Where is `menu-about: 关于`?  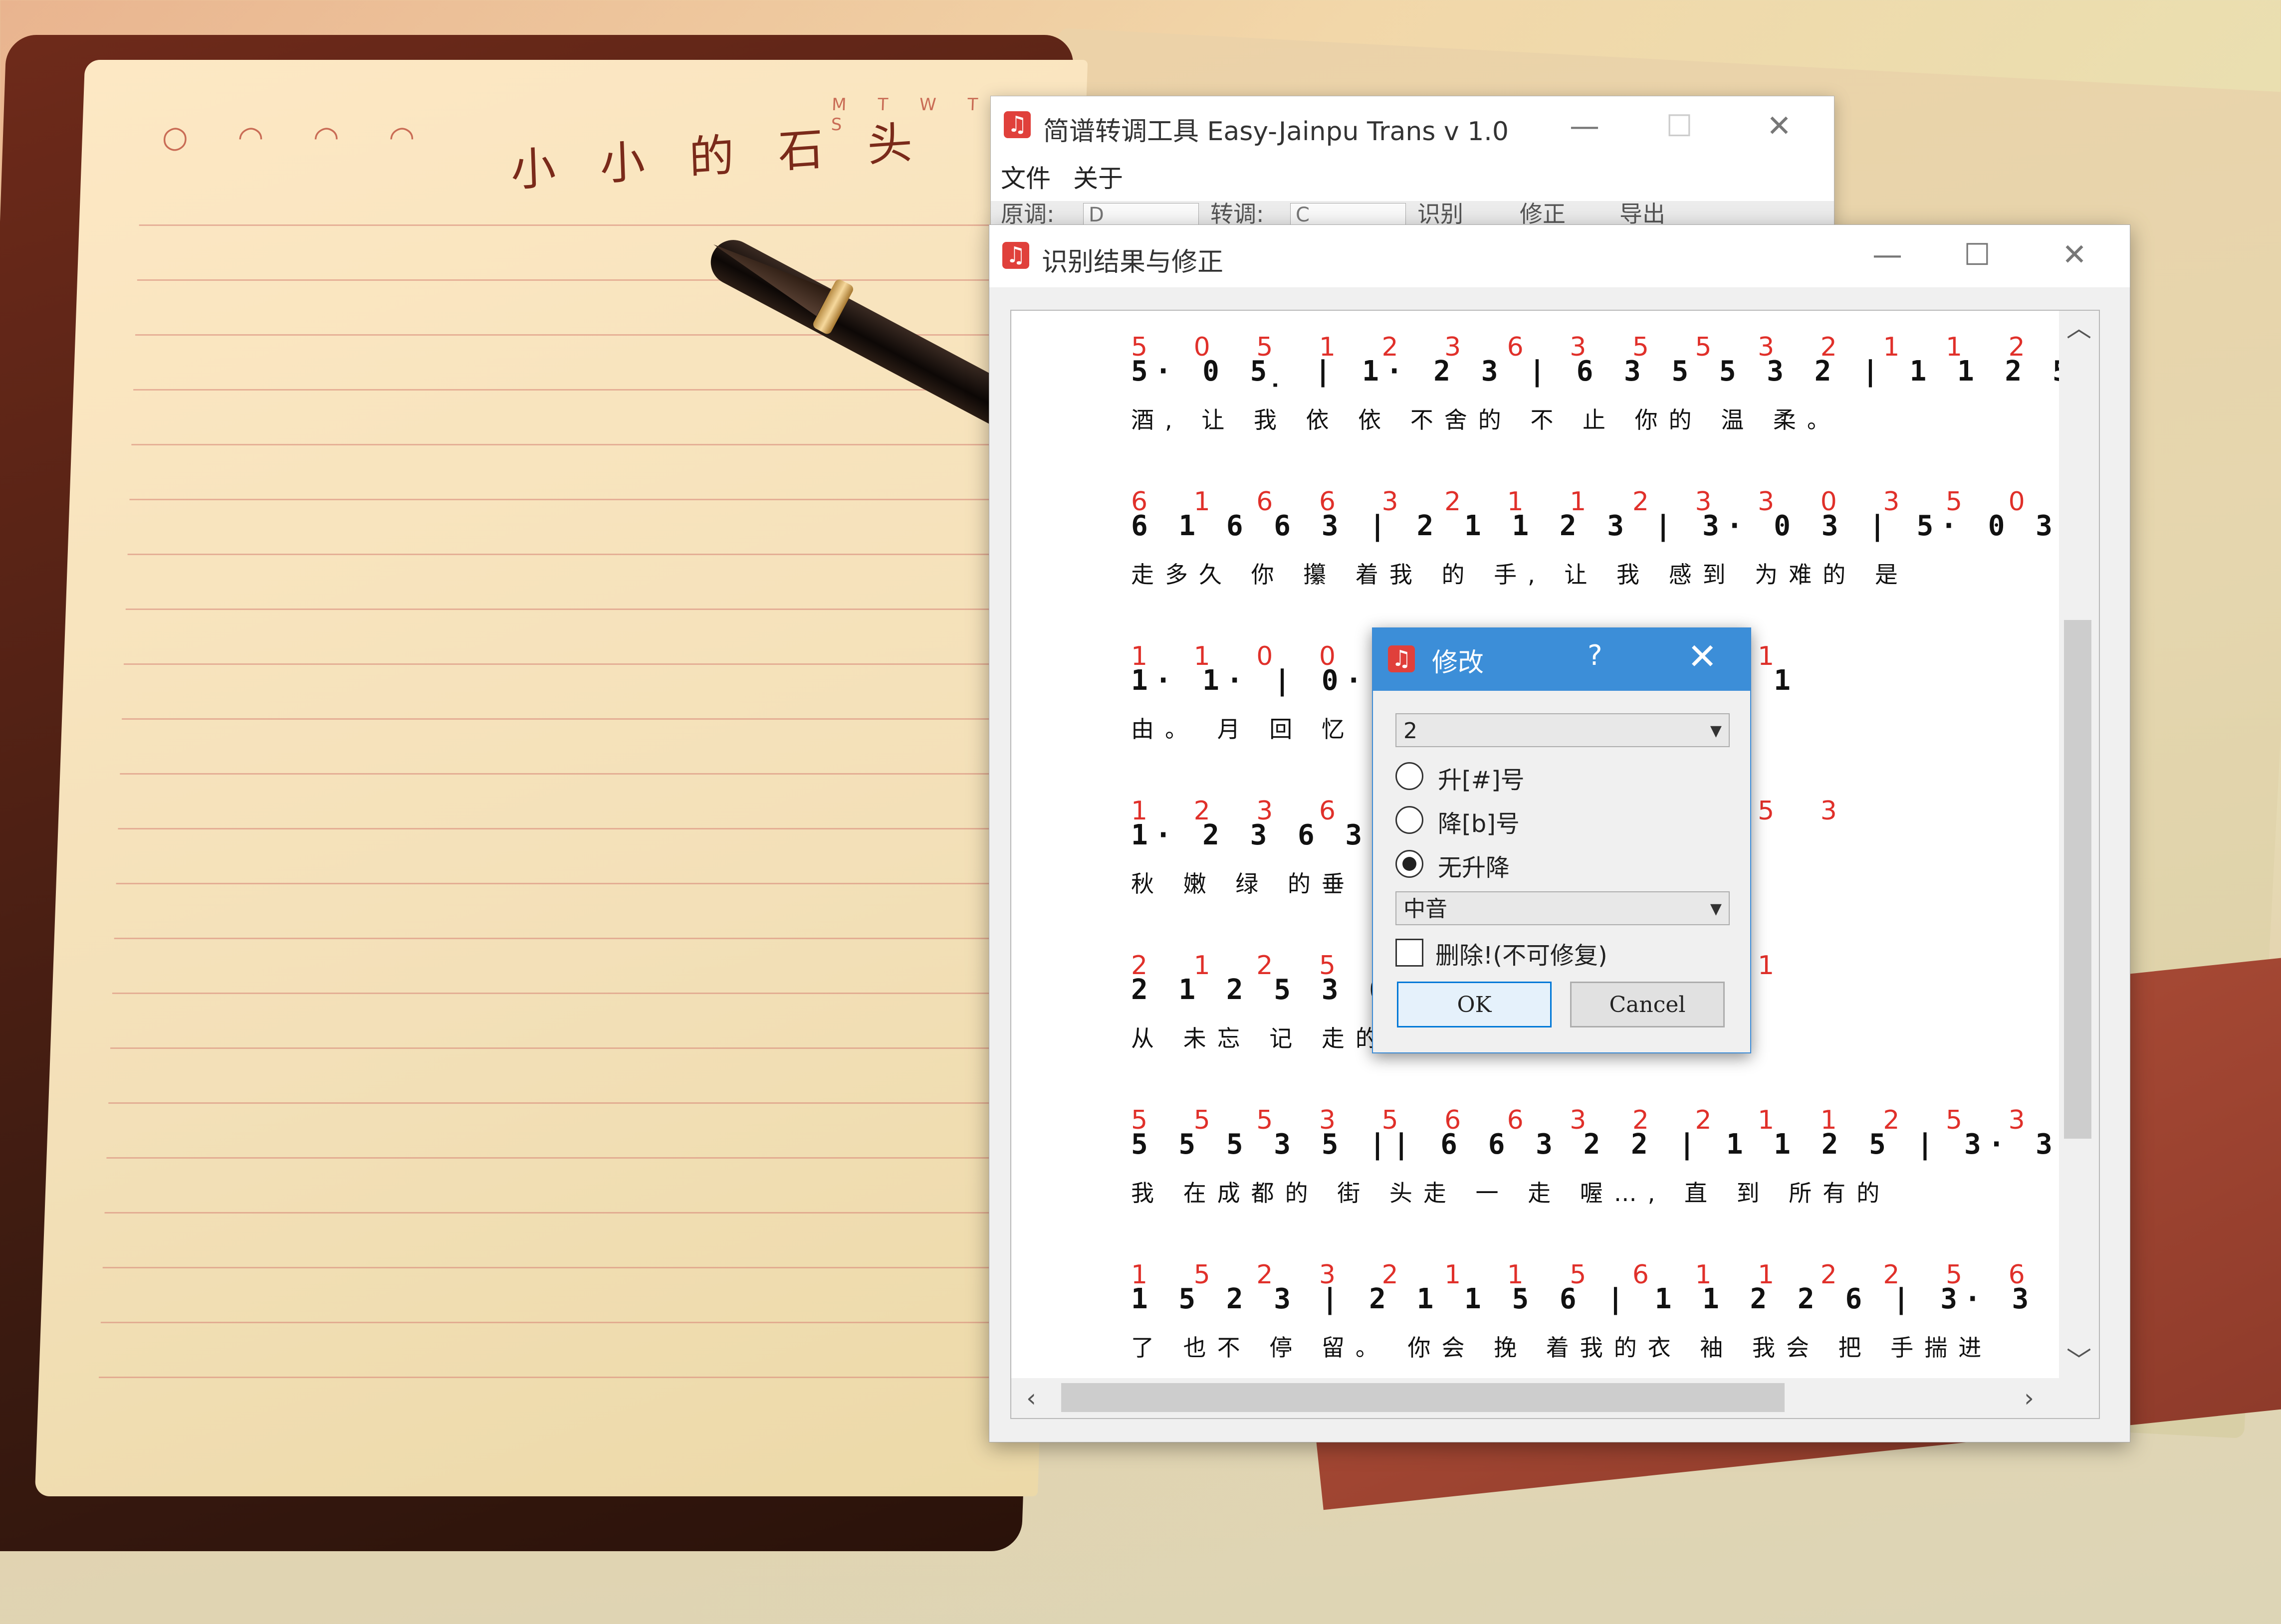 menu-about: 关于 is located at coordinates (1098, 179).